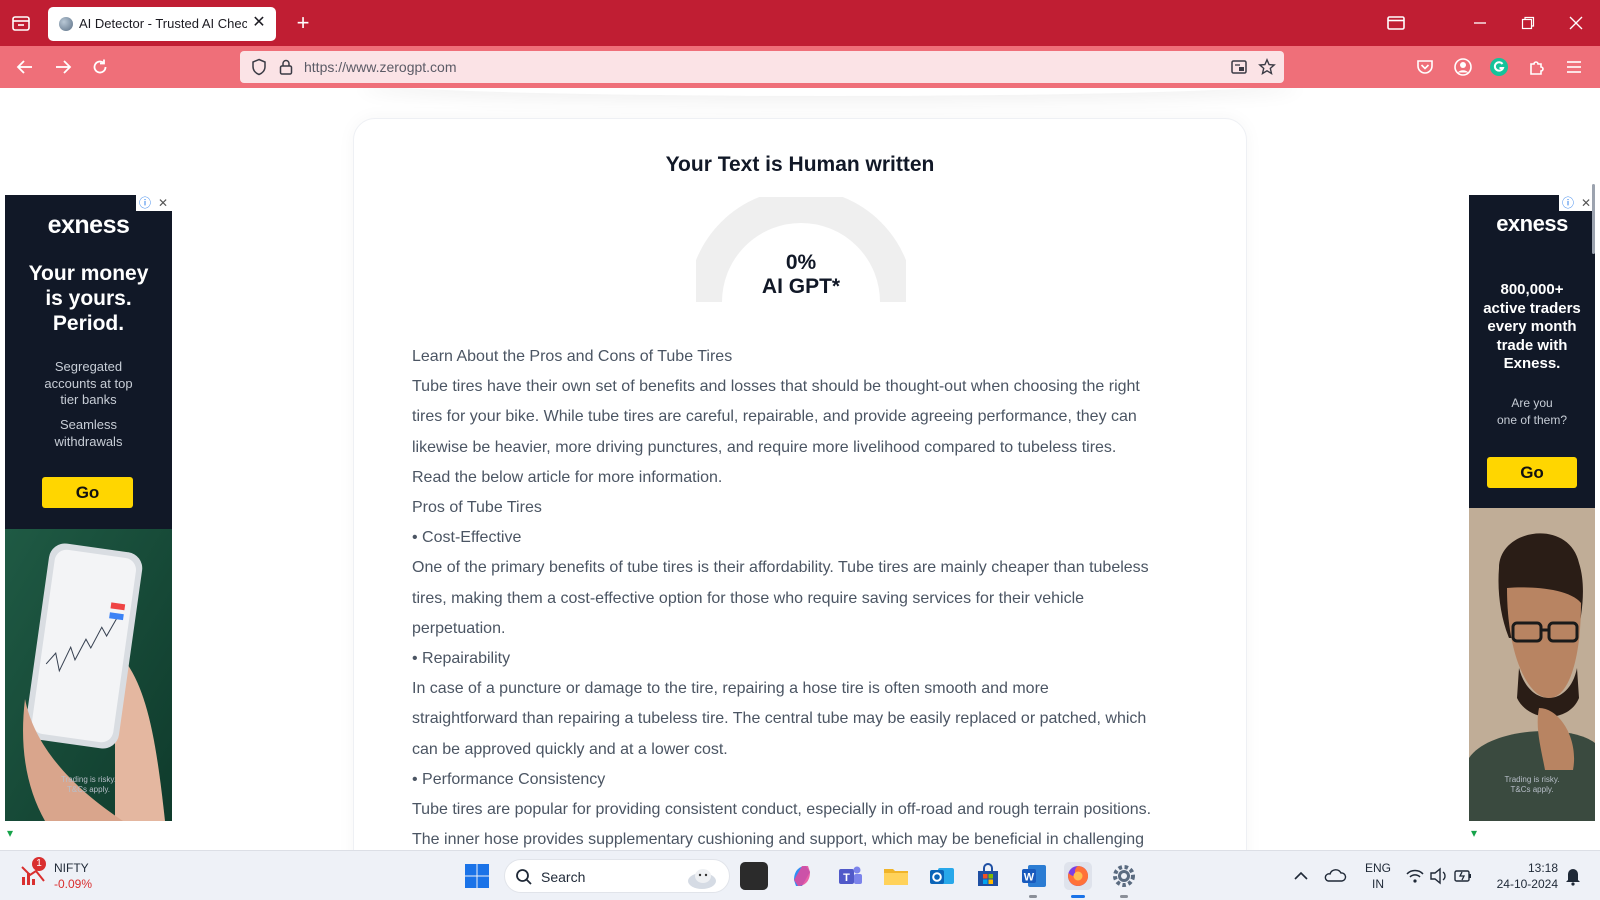 The image size is (1600, 900). Describe the element at coordinates (1078, 896) in the screenshot. I see `firefox-active-indicator` at that location.